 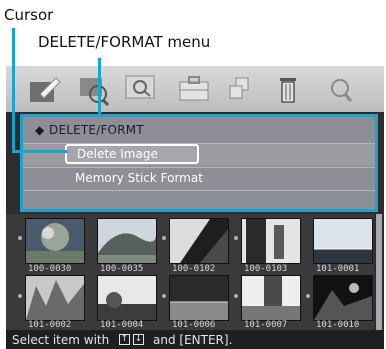 I want to click on thumbnail-label: 100-0103, so click(x=266, y=269).